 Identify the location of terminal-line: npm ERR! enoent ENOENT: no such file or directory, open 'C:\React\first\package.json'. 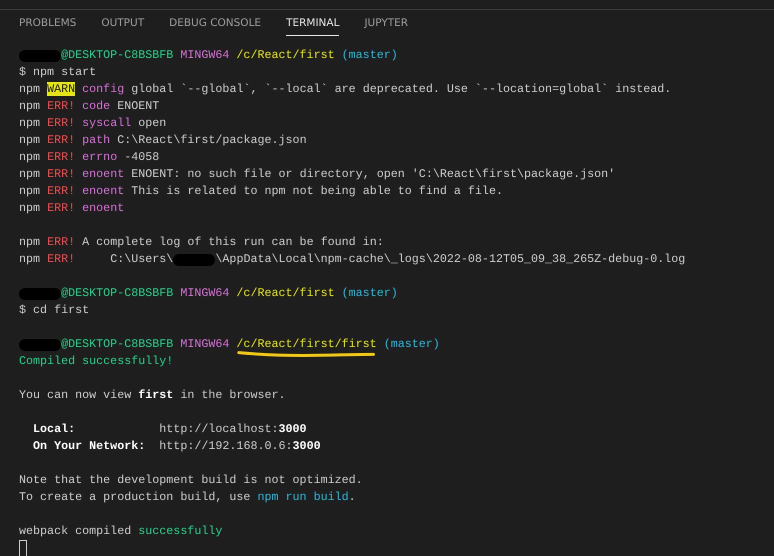
(317, 174).